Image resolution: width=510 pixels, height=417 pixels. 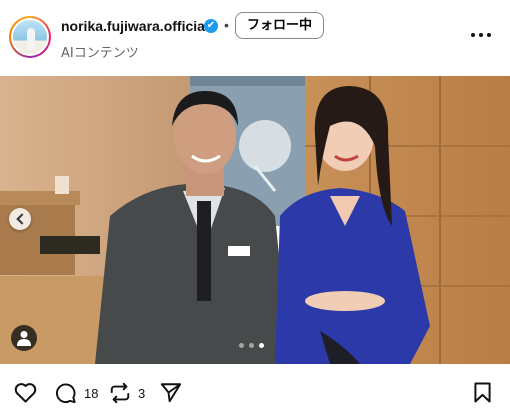 I want to click on following-button: フォロー中, so click(x=279, y=25).